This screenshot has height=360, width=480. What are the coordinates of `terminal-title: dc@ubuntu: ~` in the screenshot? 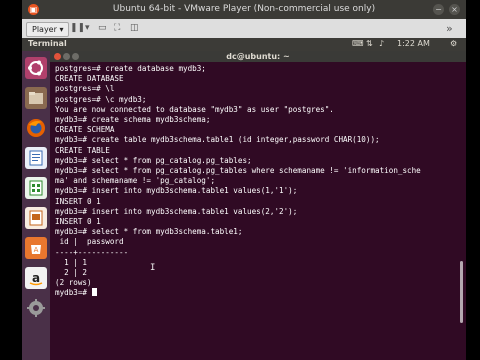 It's located at (258, 56).